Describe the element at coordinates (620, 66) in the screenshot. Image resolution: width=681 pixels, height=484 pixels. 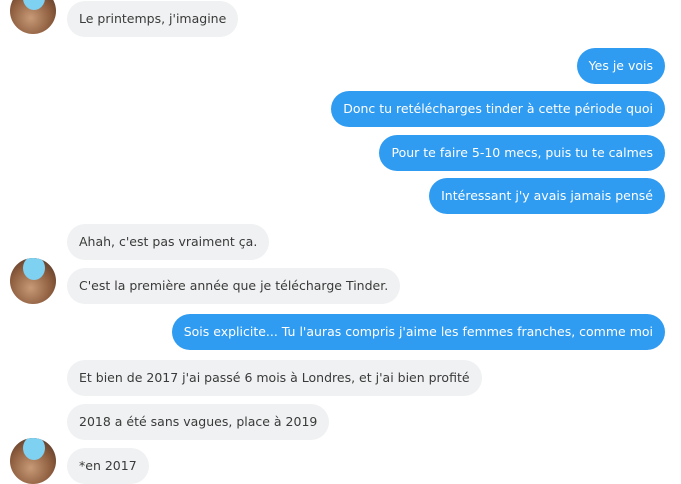
I see `outgoing-message: Yes je vois` at that location.